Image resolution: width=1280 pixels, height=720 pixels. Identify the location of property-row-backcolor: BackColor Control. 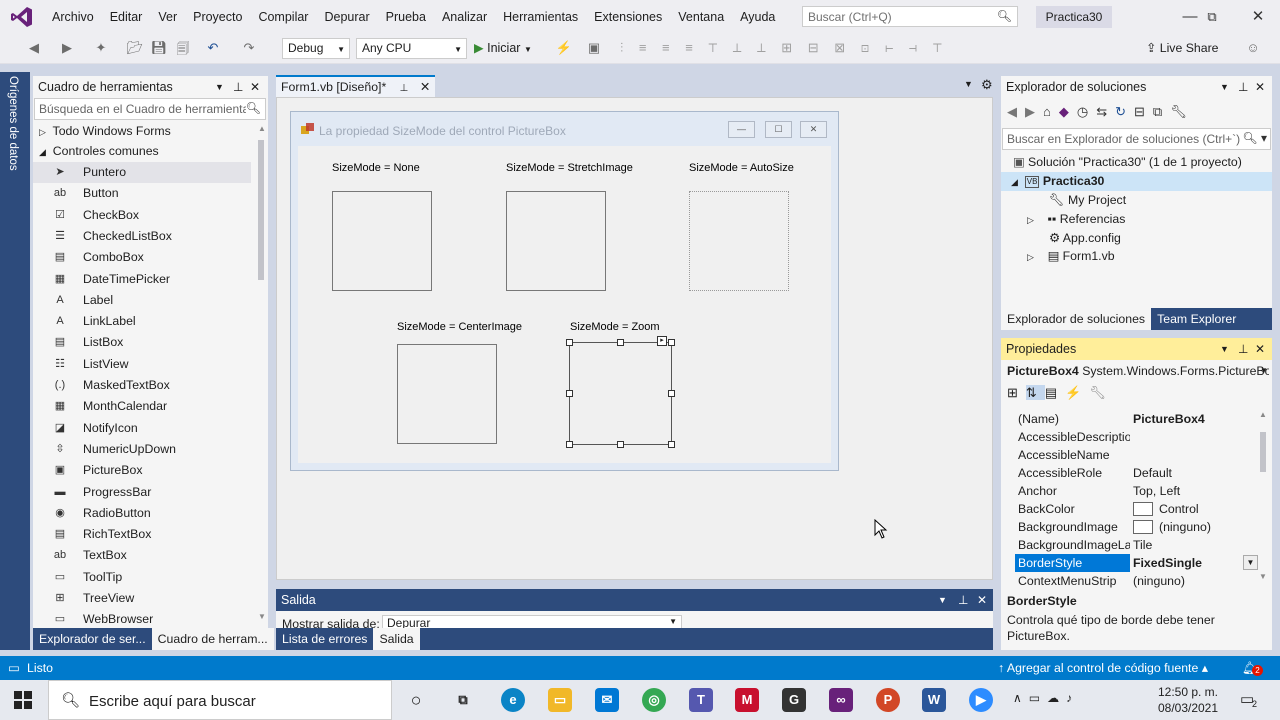
(1135, 509).